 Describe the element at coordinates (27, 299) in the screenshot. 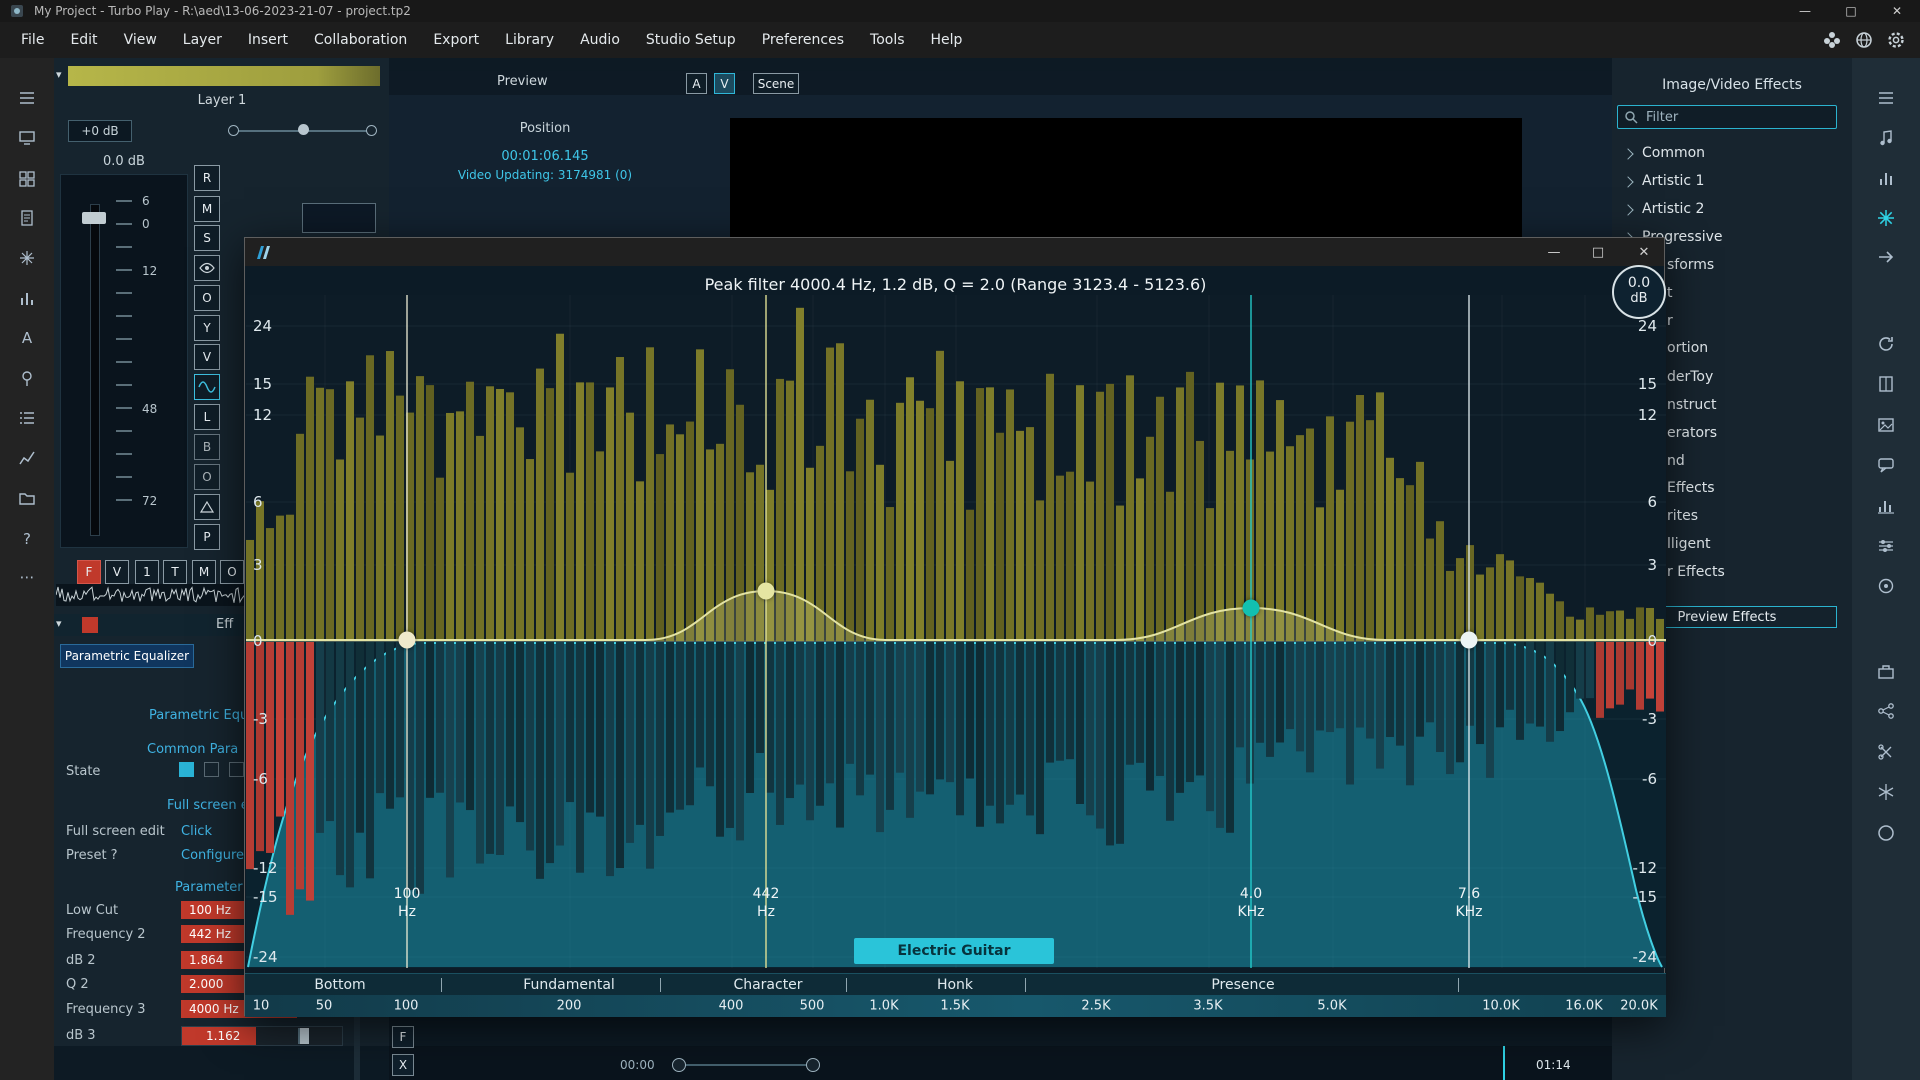

I see `stats-bars-icon` at that location.